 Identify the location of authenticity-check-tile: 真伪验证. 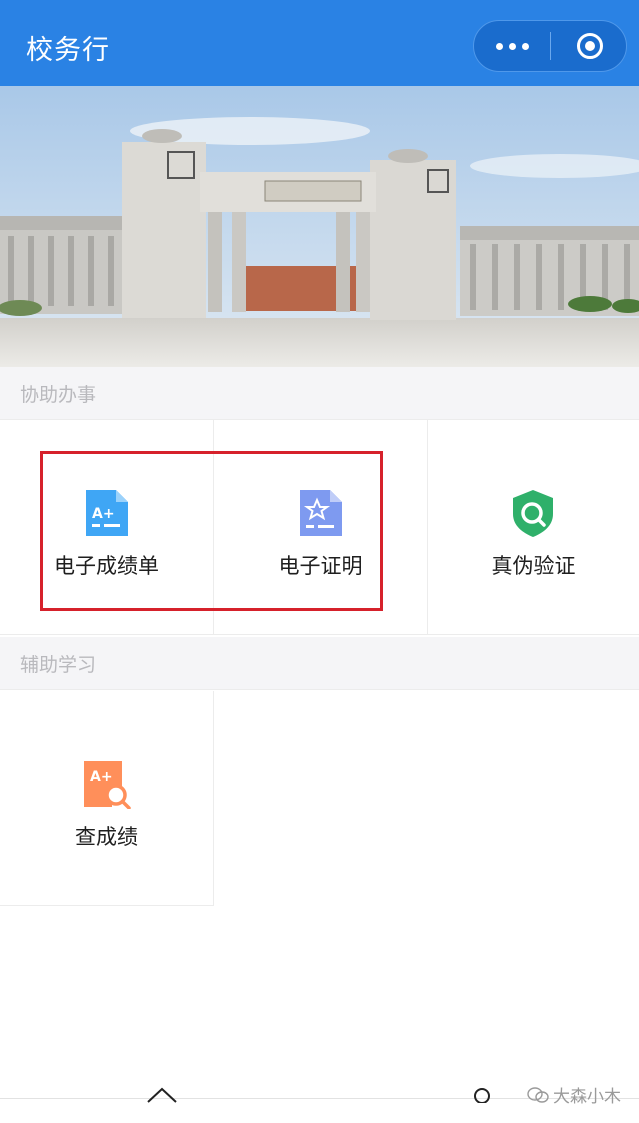
(533, 527).